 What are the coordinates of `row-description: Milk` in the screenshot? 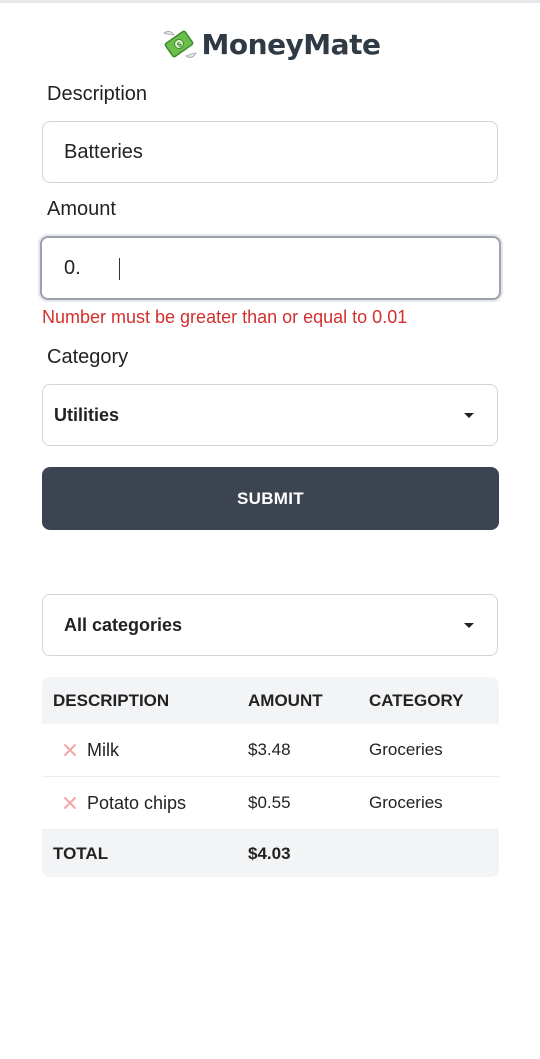 It's located at (103, 749).